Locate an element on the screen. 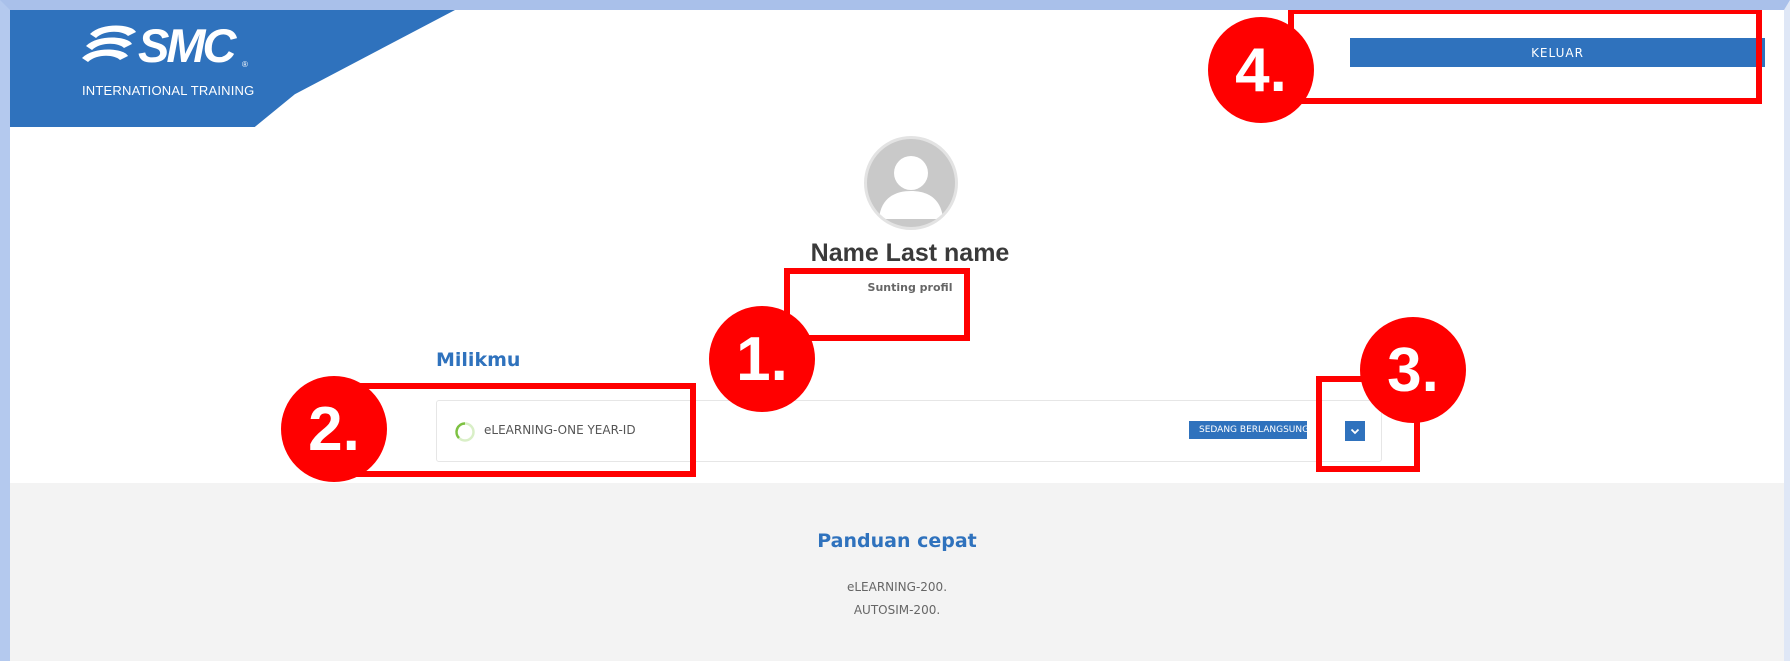  annotation-marker-4: 4. is located at coordinates (1261, 70).